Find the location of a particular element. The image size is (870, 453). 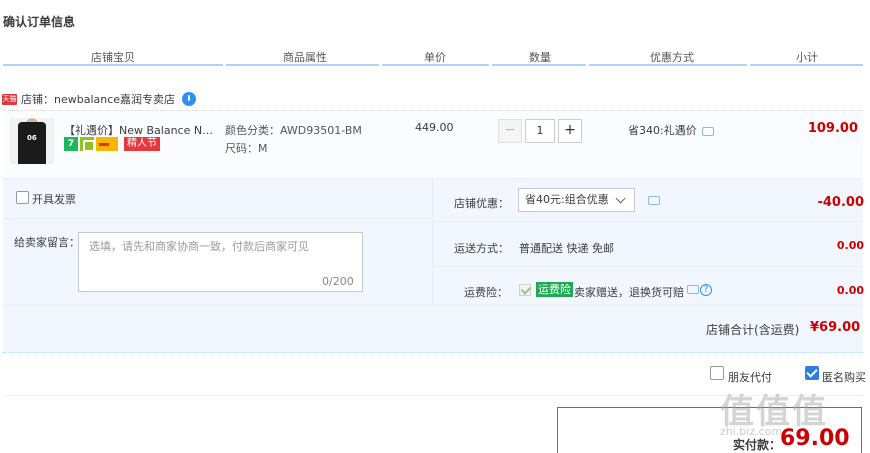

col-header-promotion: 优惠方式 is located at coordinates (672, 57).